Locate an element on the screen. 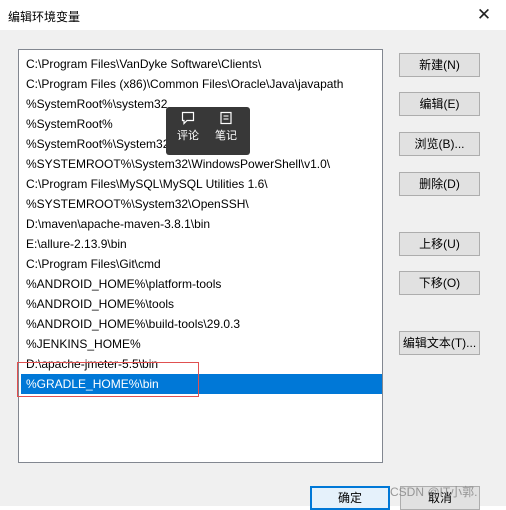 The width and height of the screenshot is (506, 510). list-item: C:\Program Files\Git\cmd is located at coordinates (201, 264).